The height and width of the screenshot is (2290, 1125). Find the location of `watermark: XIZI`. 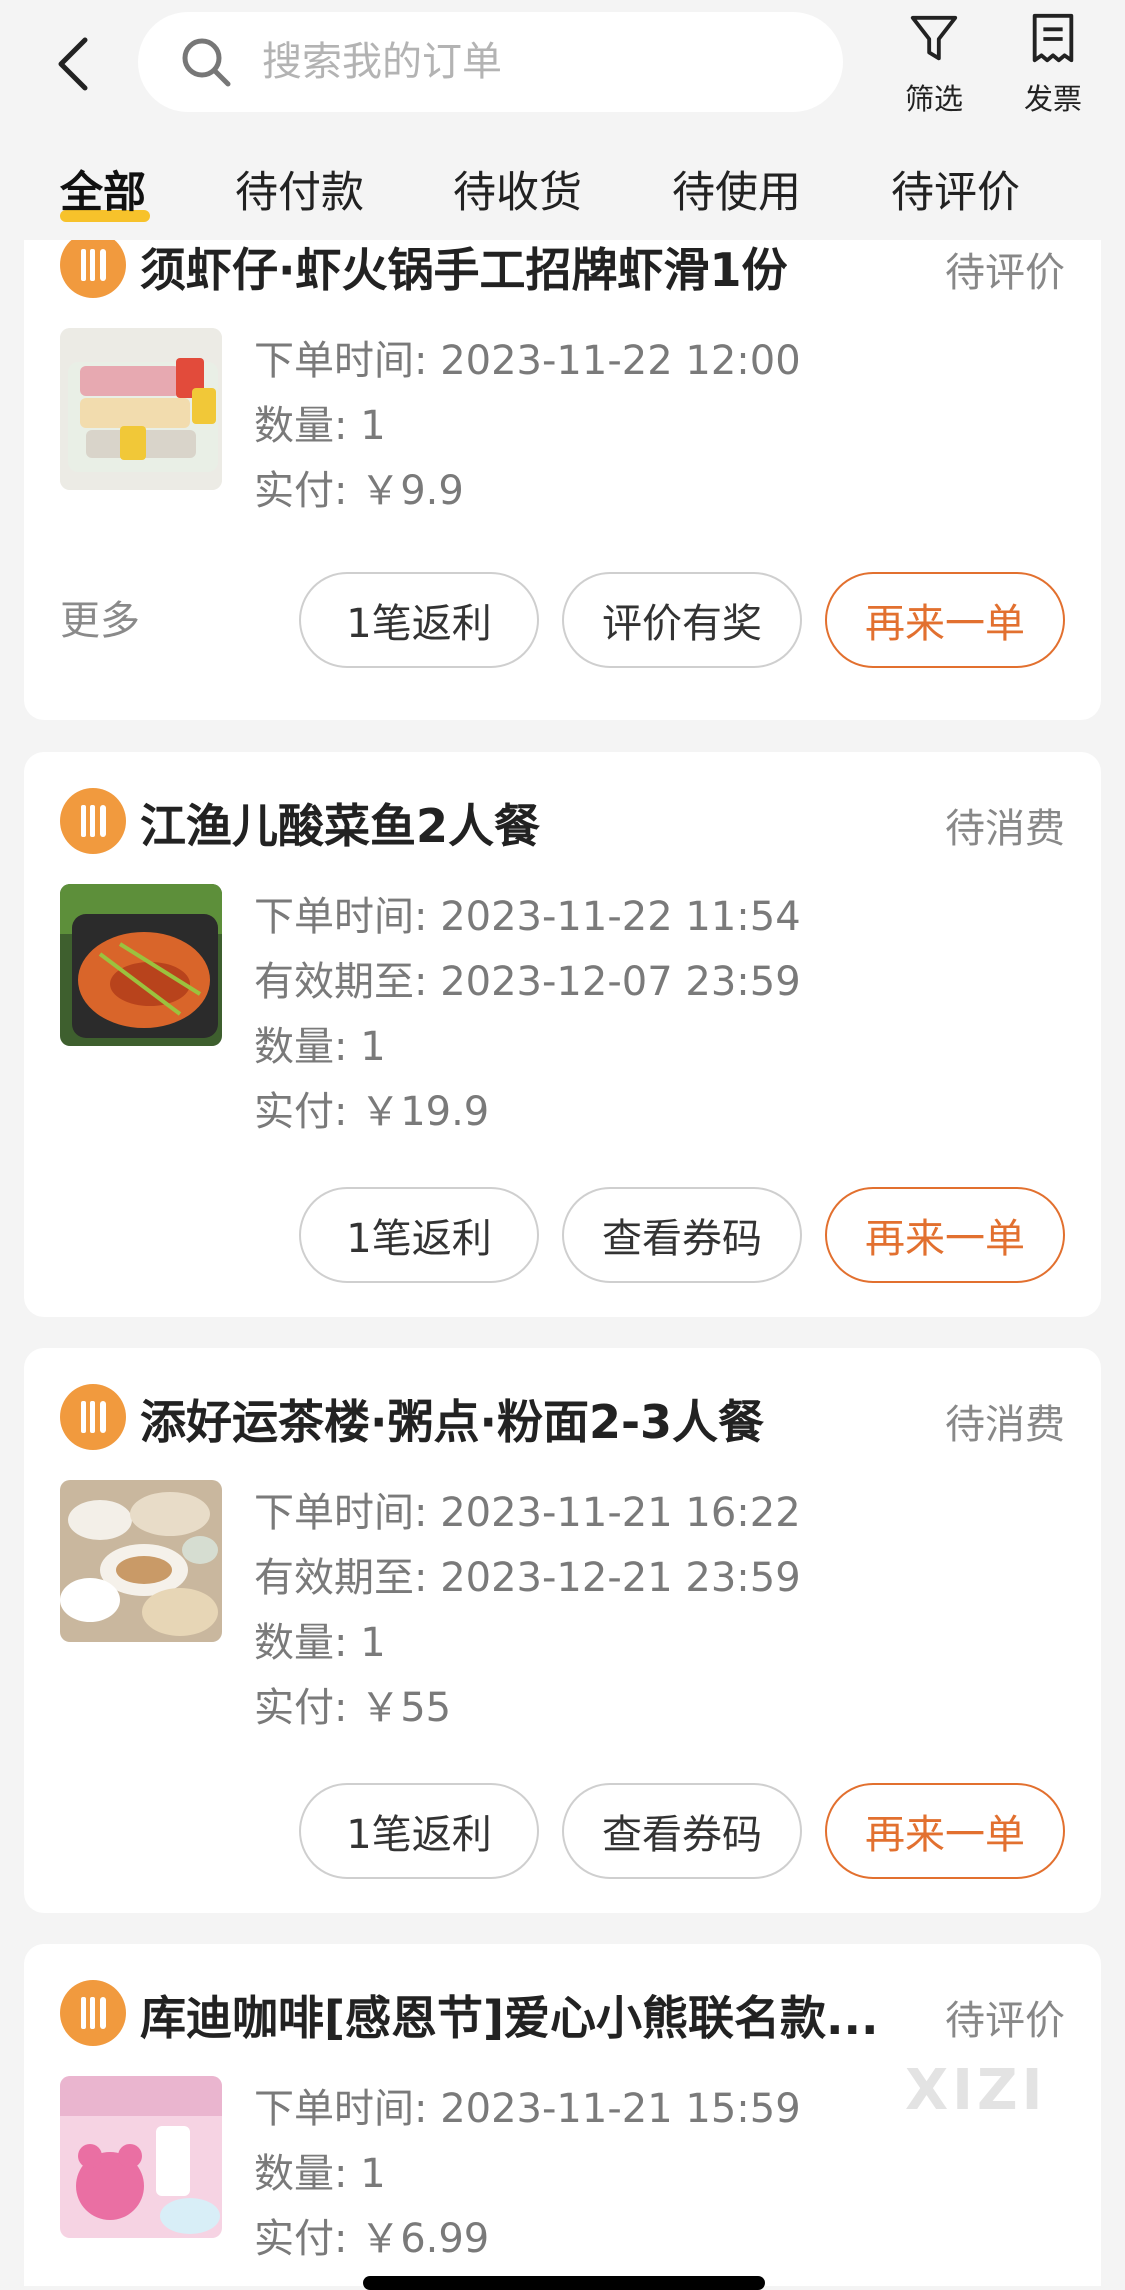

watermark: XIZI is located at coordinates (976, 2090).